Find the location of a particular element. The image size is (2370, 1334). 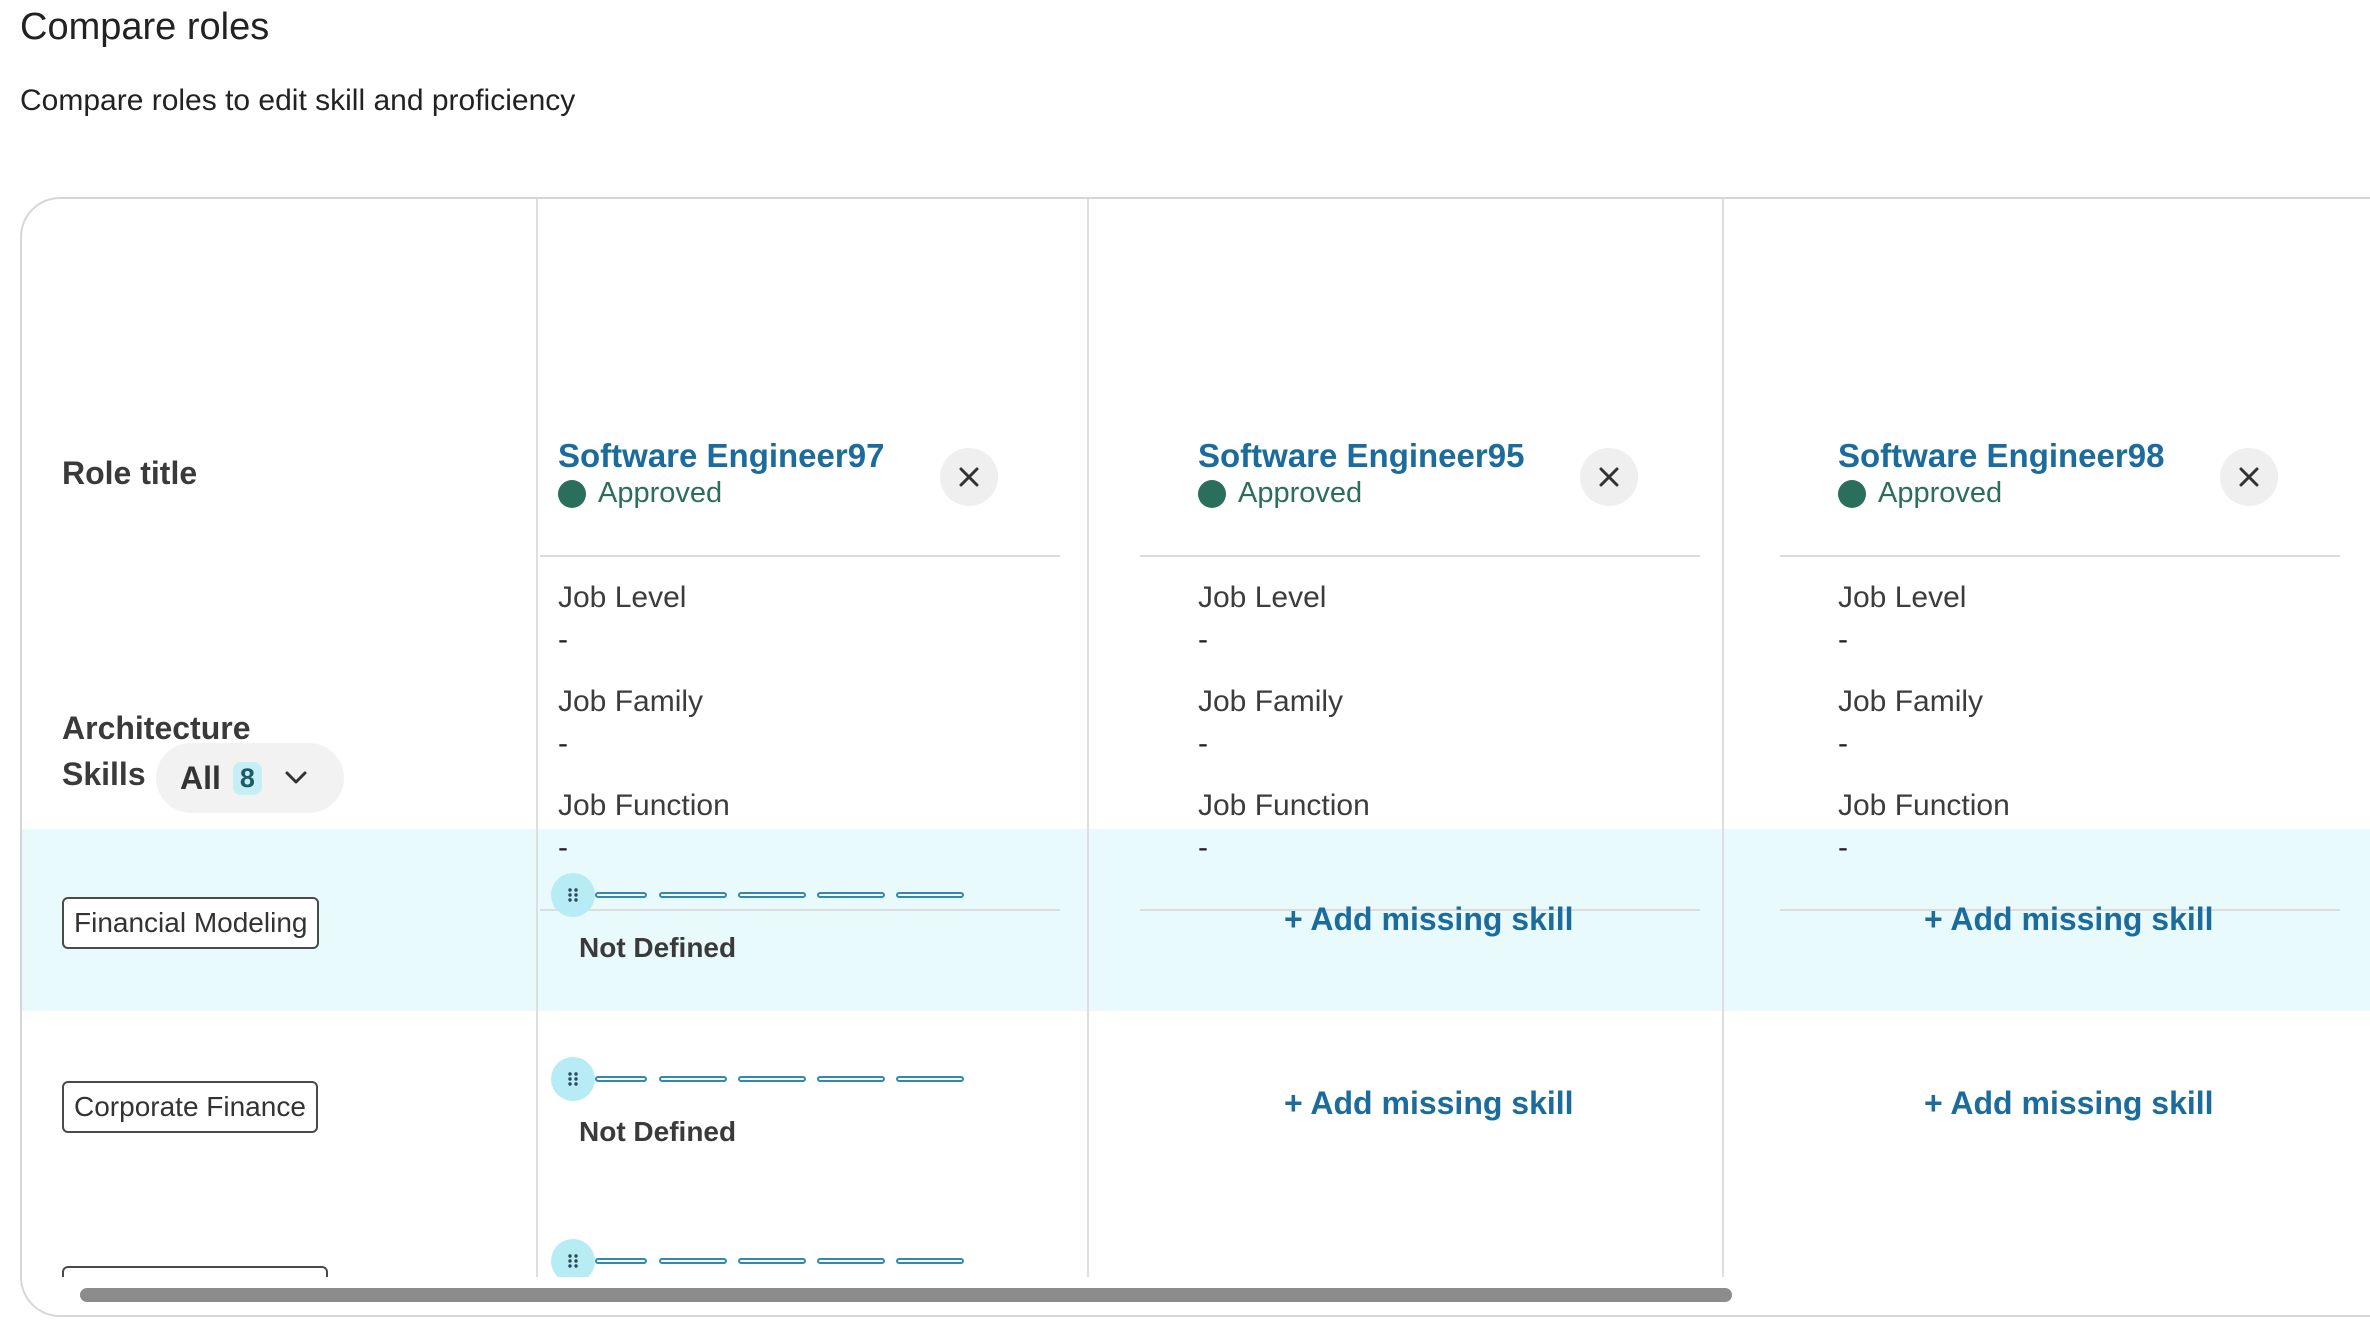

architecture-divider is located at coordinates (800, 910).